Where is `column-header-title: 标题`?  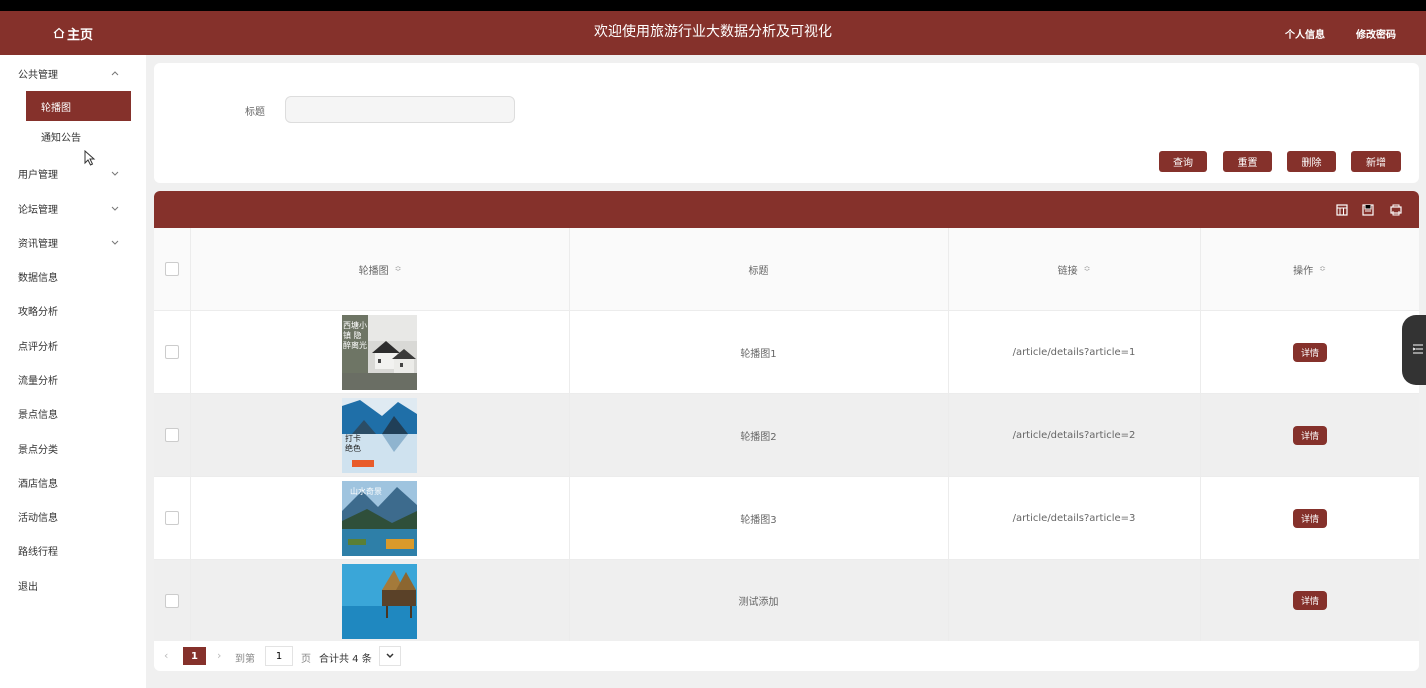
column-header-title: 标题 is located at coordinates (758, 269).